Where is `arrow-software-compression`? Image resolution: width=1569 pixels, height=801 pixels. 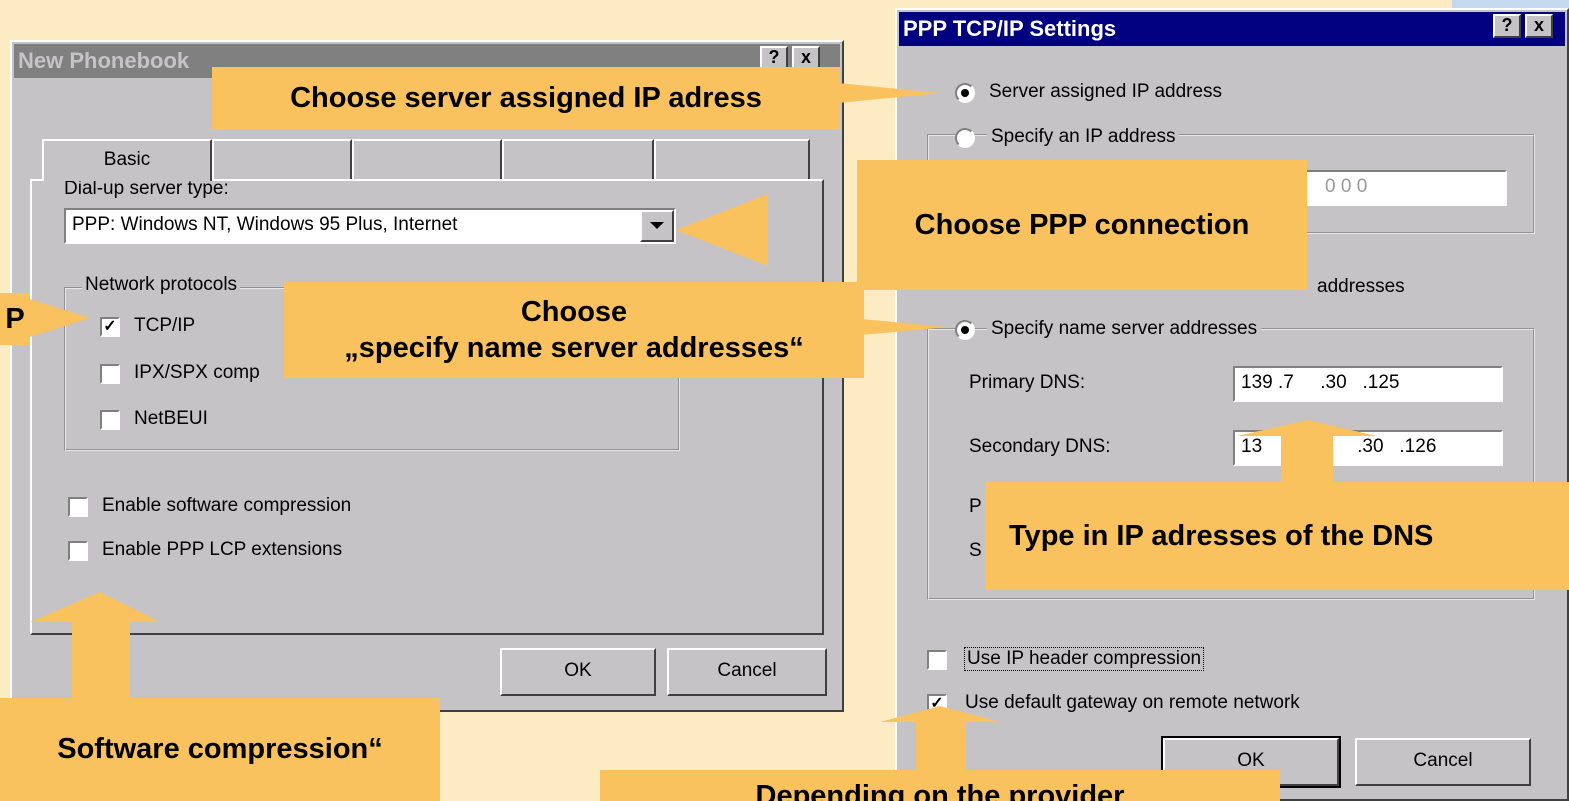 arrow-software-compression is located at coordinates (95, 607).